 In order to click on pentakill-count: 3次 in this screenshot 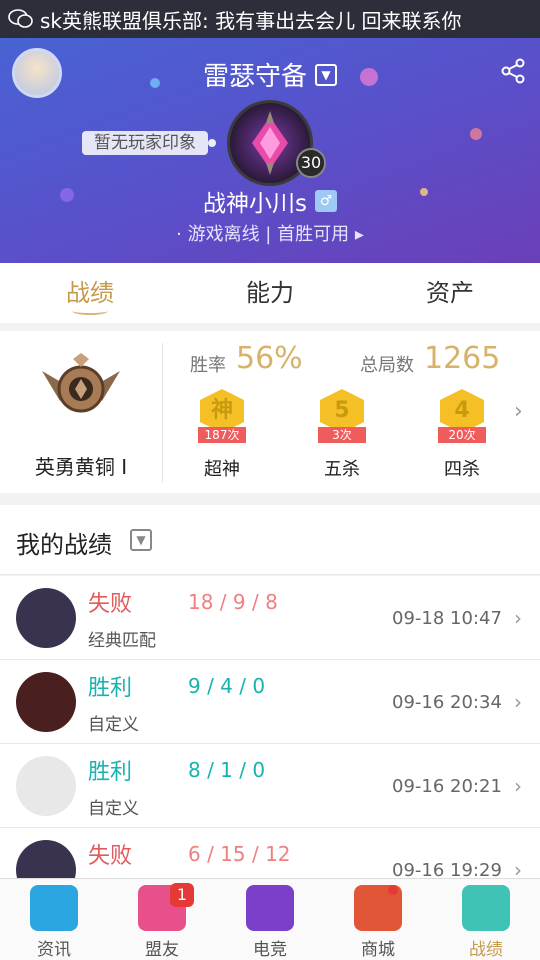, I will do `click(342, 435)`.